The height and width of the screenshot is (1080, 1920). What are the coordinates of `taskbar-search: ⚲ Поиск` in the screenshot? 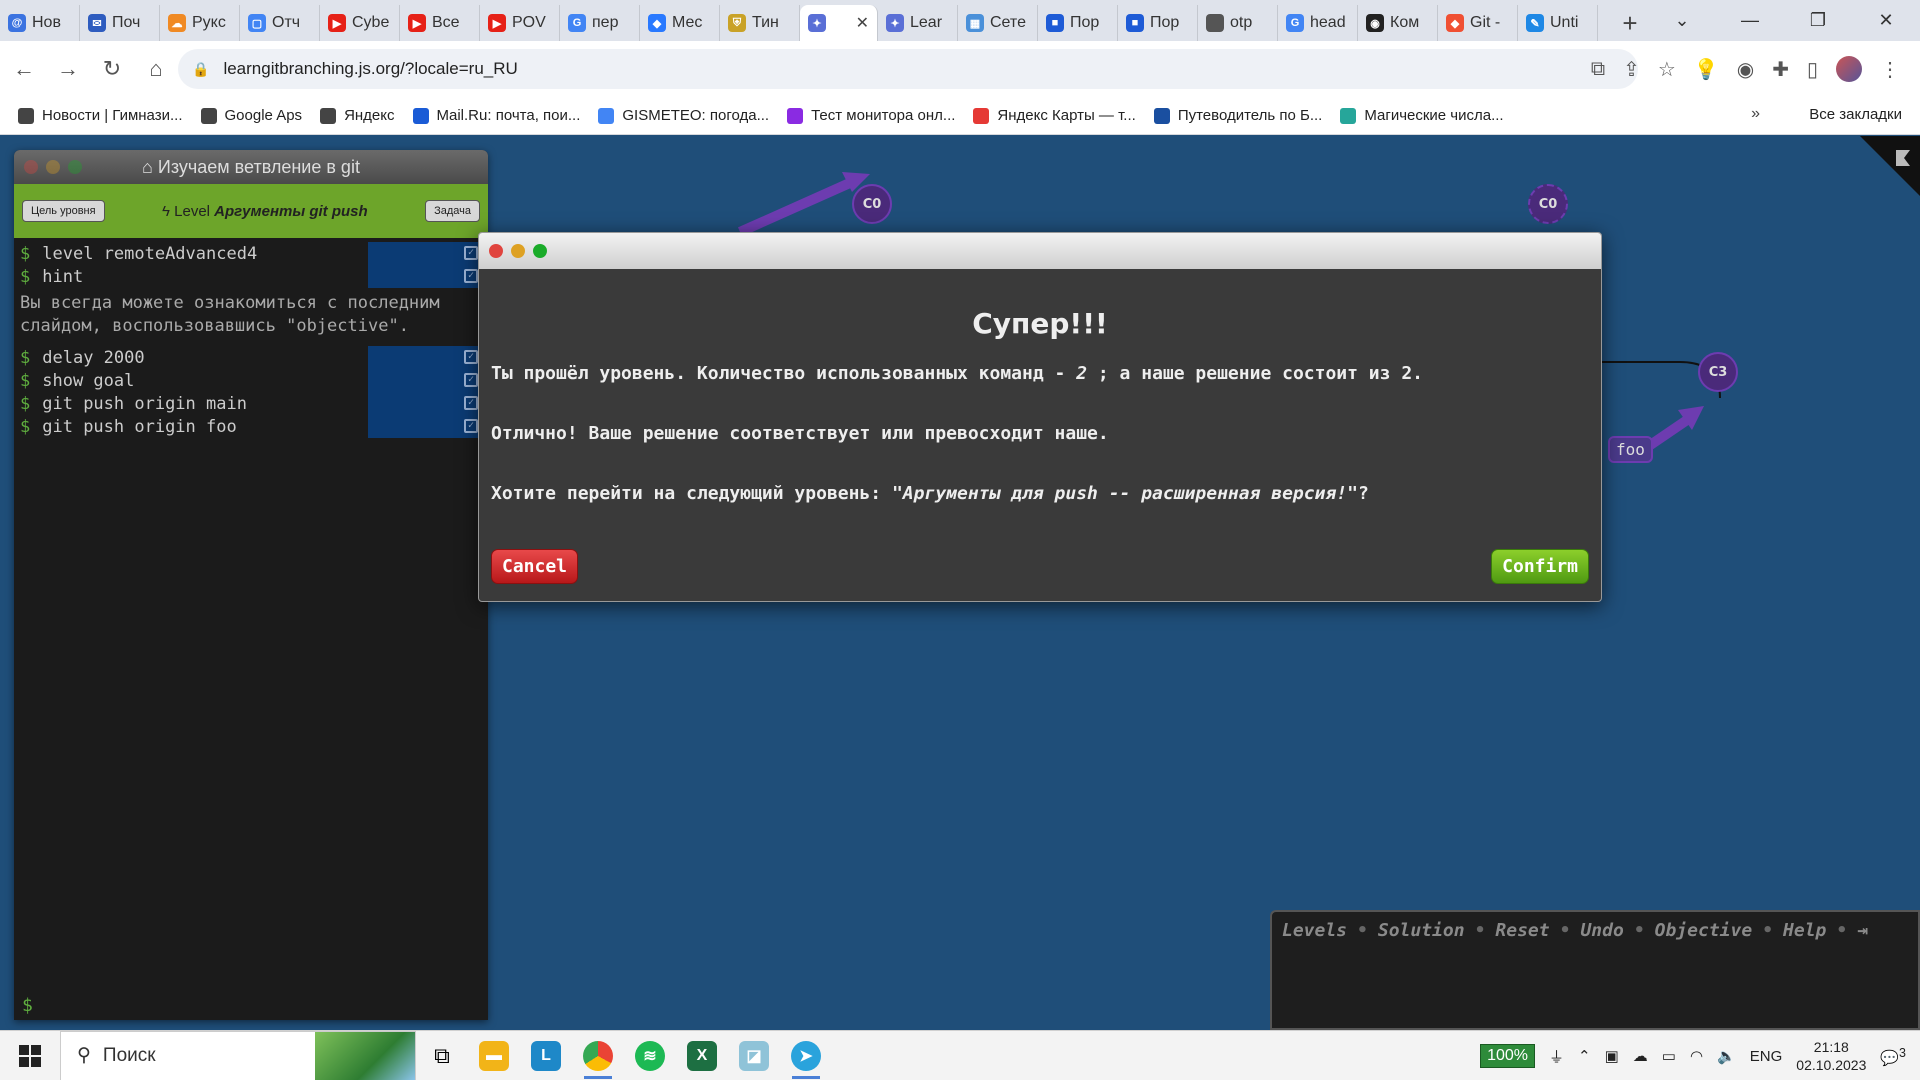 It's located at (238, 1055).